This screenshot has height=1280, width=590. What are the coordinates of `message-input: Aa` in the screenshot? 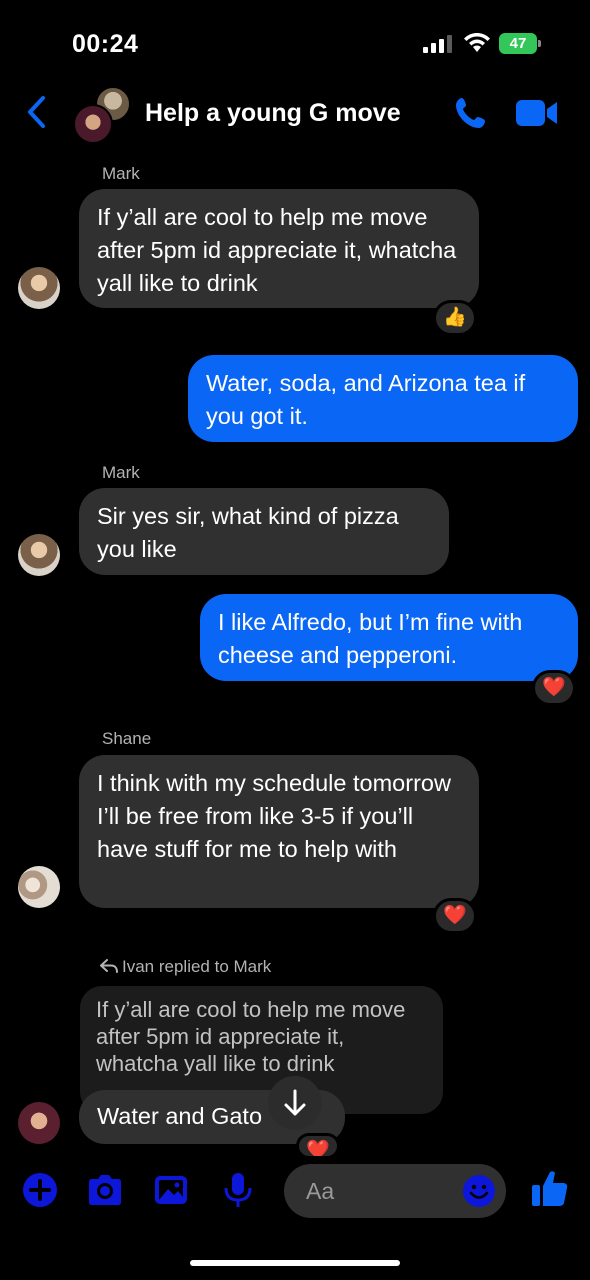 It's located at (395, 1191).